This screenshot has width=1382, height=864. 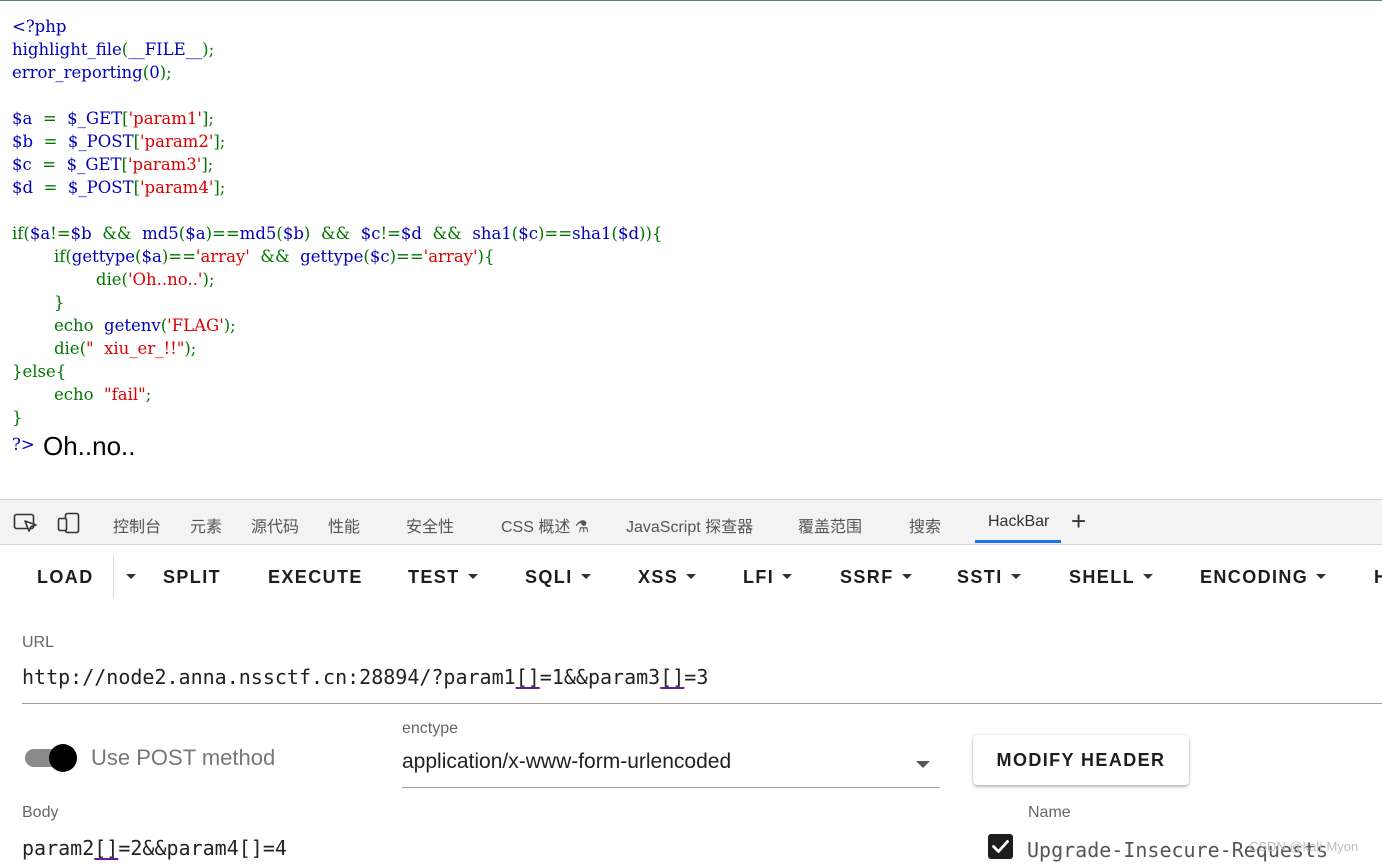 I want to click on enctype-underline, so click(x=671, y=787).